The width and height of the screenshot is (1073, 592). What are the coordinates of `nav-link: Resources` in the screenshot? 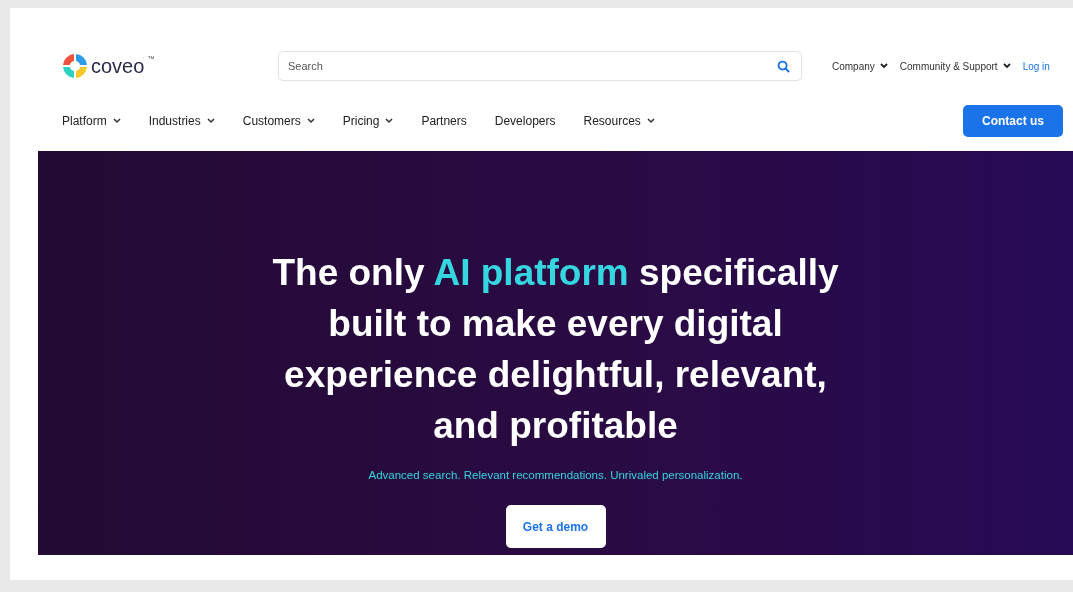 It's located at (619, 121).